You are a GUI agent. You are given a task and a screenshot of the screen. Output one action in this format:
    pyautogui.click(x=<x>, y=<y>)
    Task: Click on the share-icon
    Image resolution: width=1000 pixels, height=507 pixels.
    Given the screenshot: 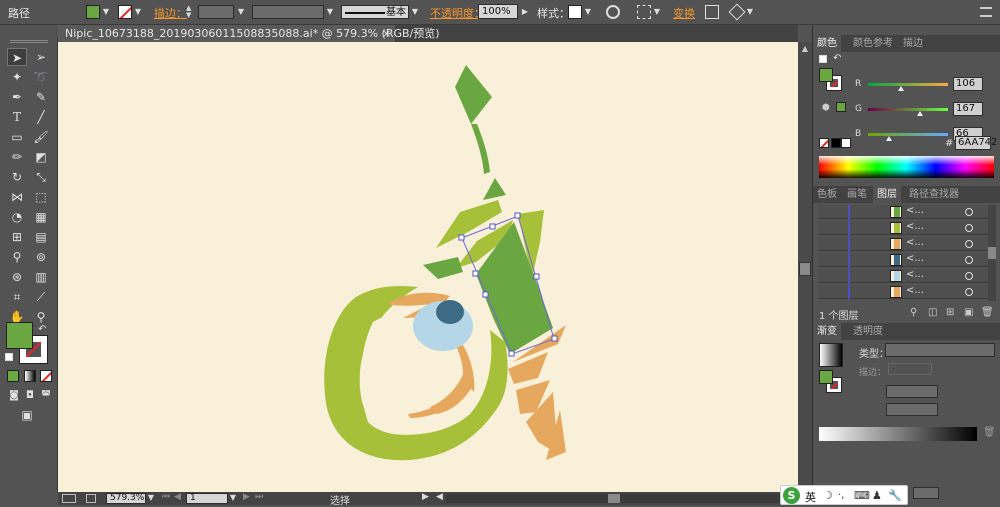 What is the action you would take?
    pyautogui.click(x=91, y=498)
    